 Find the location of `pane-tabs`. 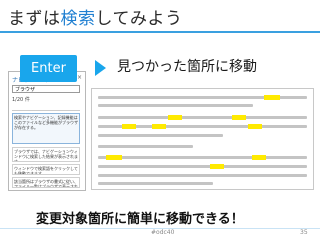

pane-tabs is located at coordinates (46, 111).